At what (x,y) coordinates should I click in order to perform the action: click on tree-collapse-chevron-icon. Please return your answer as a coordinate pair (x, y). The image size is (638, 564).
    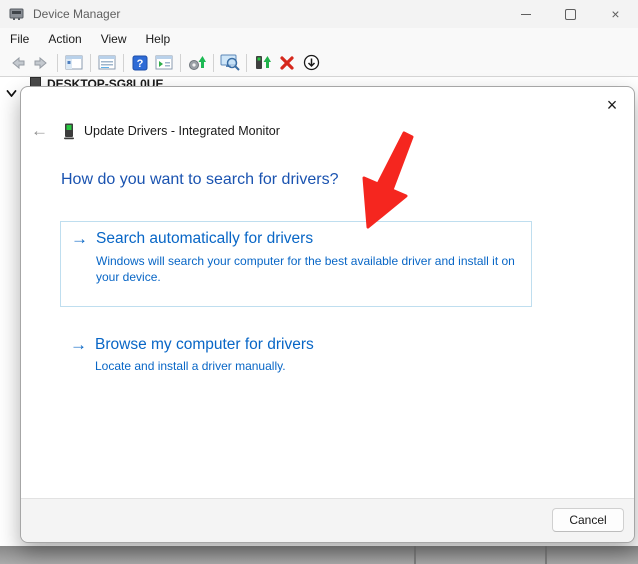
    Looking at the image, I should click on (11, 94).